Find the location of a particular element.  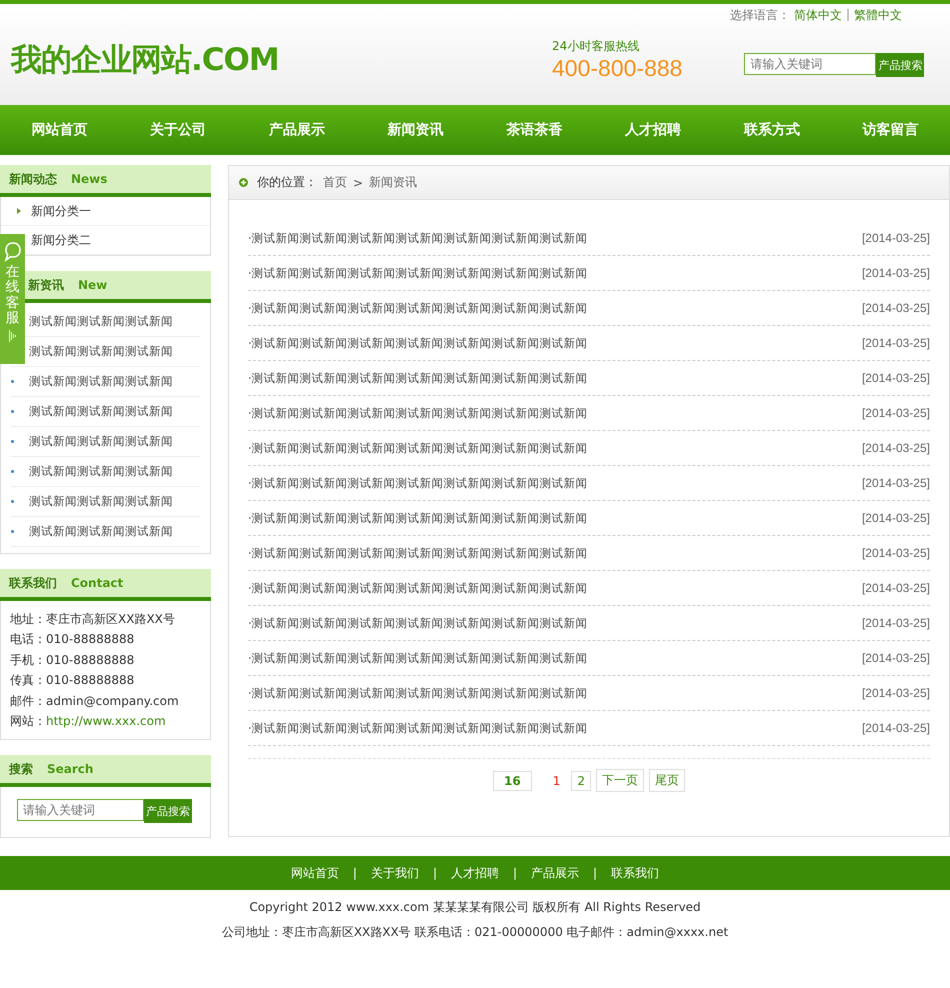

category-link: 新闻分类一 is located at coordinates (61, 211).